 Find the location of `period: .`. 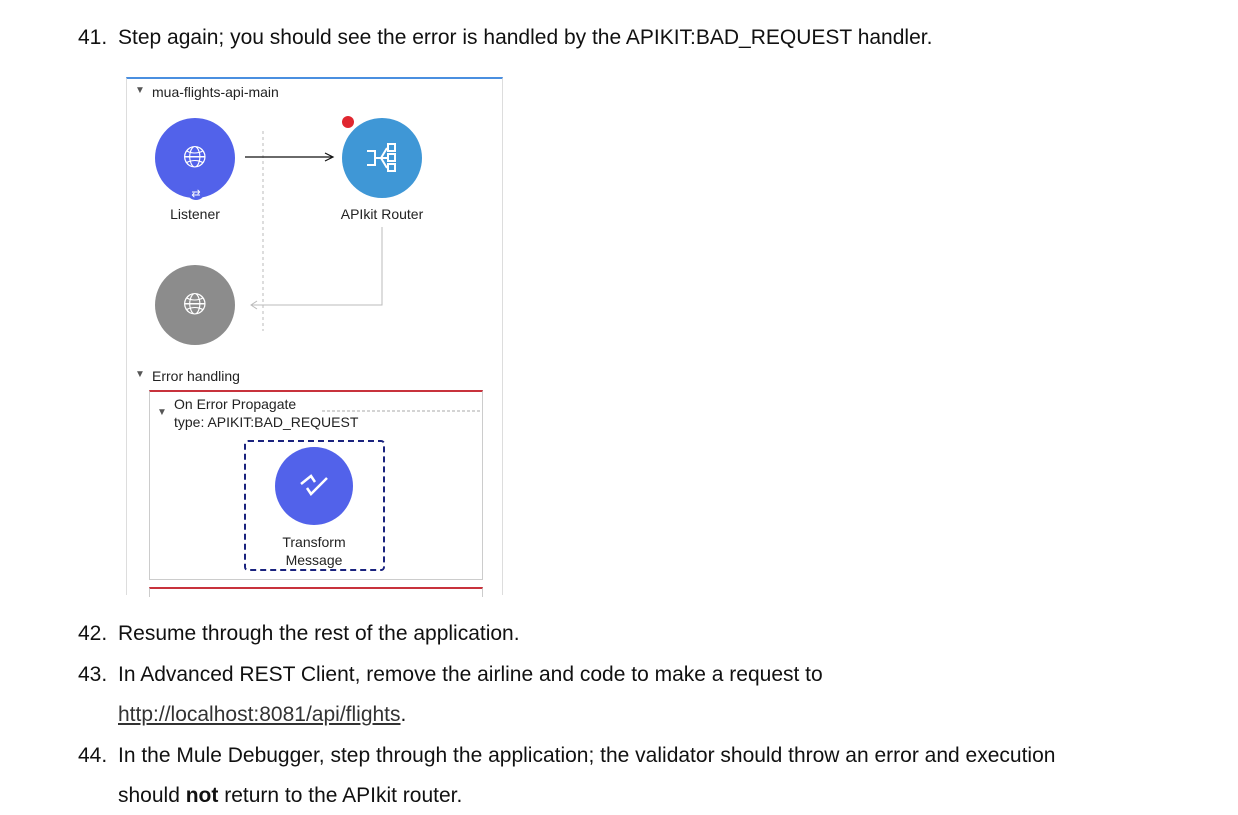

period: . is located at coordinates (403, 714).